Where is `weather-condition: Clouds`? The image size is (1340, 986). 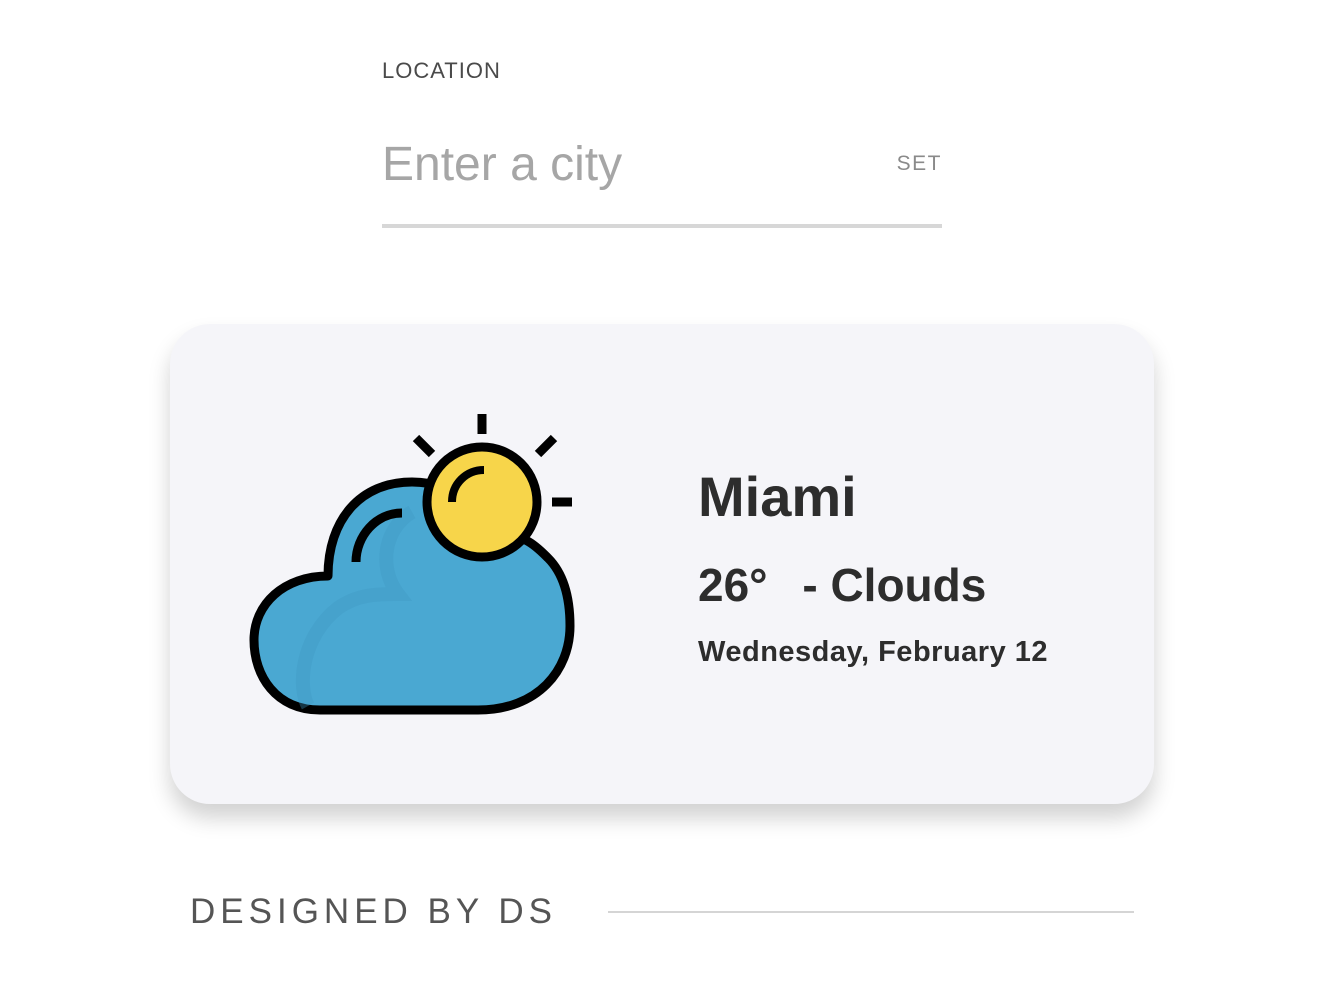
weather-condition: Clouds is located at coordinates (908, 585).